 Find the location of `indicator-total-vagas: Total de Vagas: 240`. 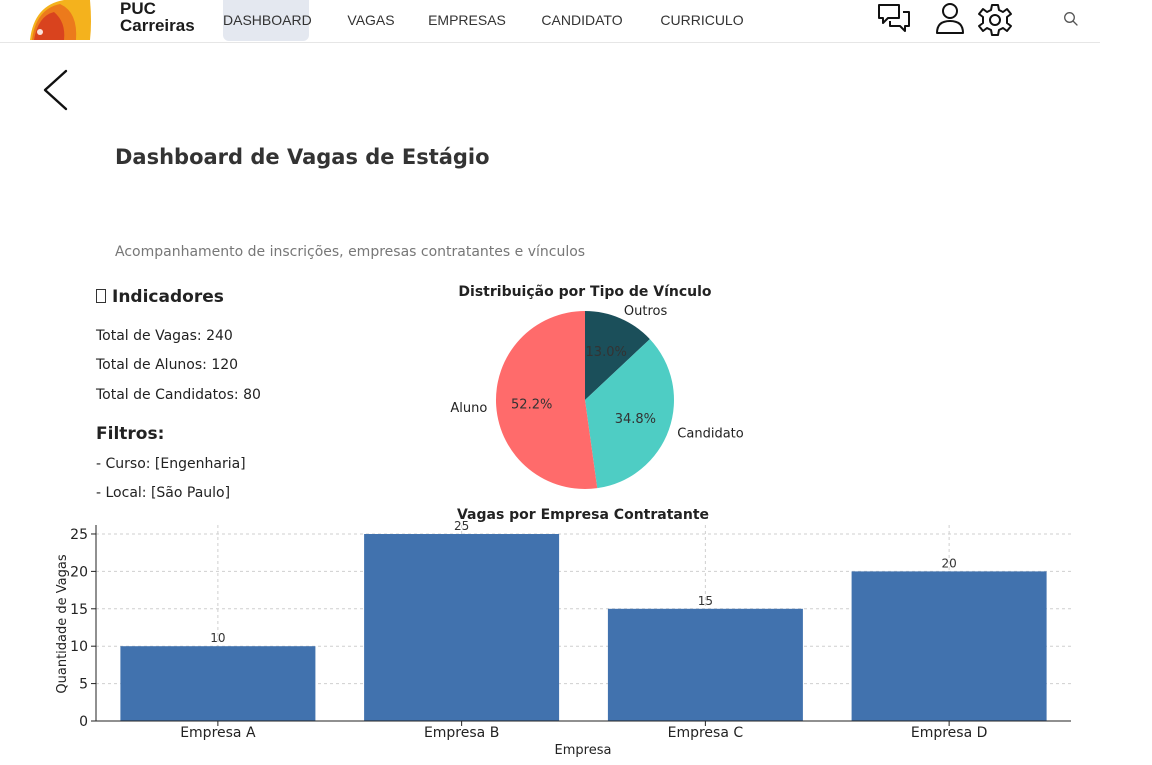

indicator-total-vagas: Total de Vagas: 240 is located at coordinates (164, 336).